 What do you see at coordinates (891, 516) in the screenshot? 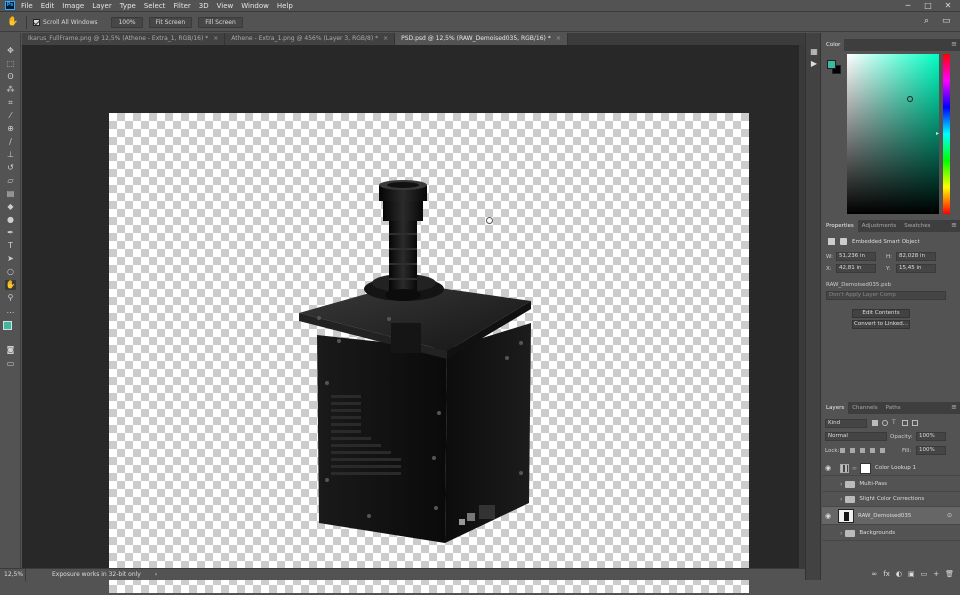
I see `layer-row-selected: ◉ RAW_Demoised035 ⊙` at bounding box center [891, 516].